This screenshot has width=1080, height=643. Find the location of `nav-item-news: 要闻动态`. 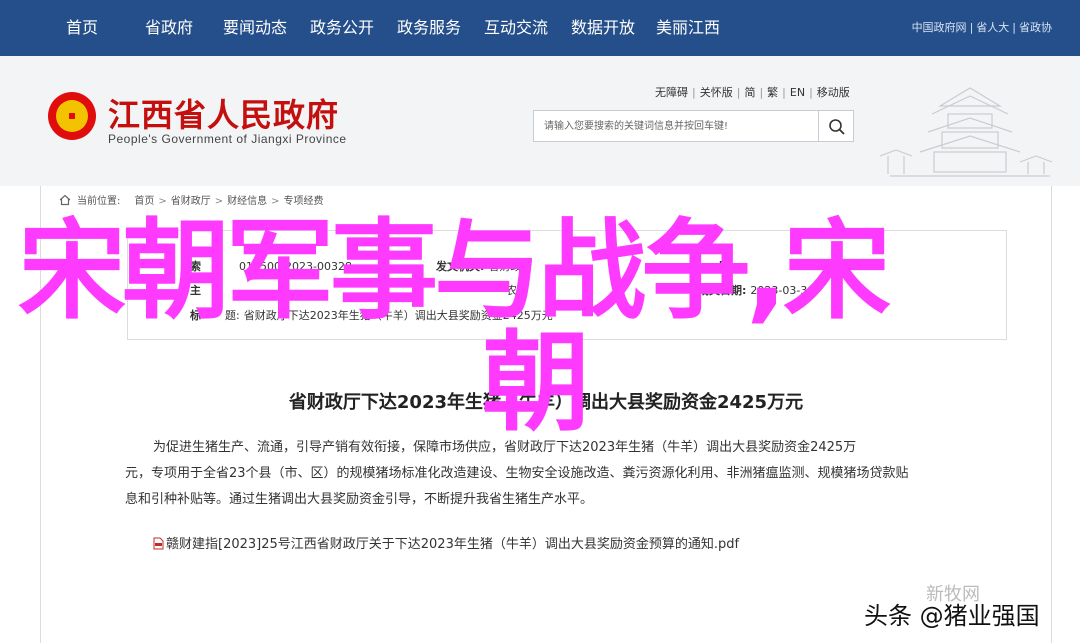

nav-item-news: 要闻动态 is located at coordinates (255, 28).